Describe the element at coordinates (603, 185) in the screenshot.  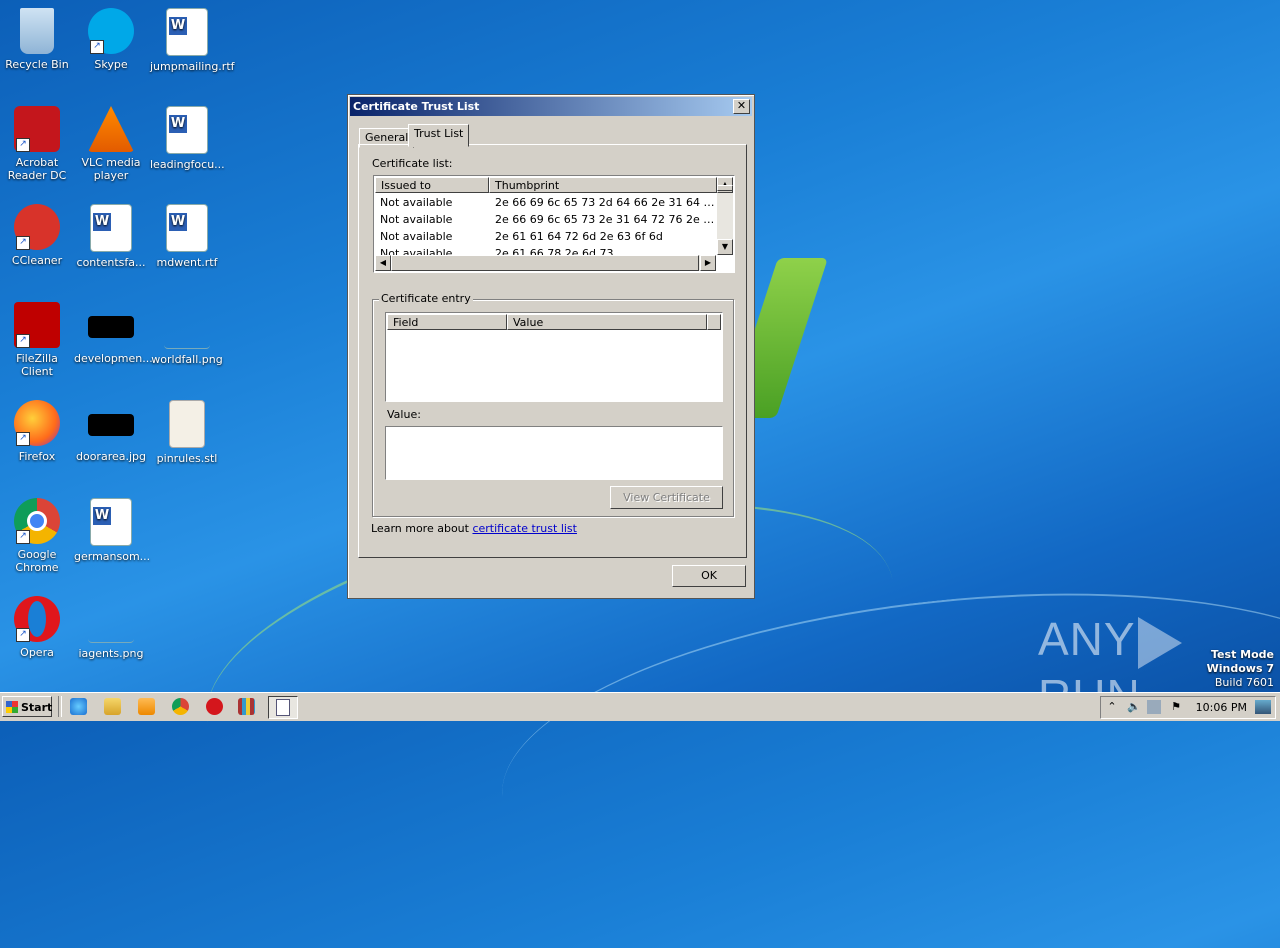
I see `column-header-thumbprint: Thumbprint` at that location.